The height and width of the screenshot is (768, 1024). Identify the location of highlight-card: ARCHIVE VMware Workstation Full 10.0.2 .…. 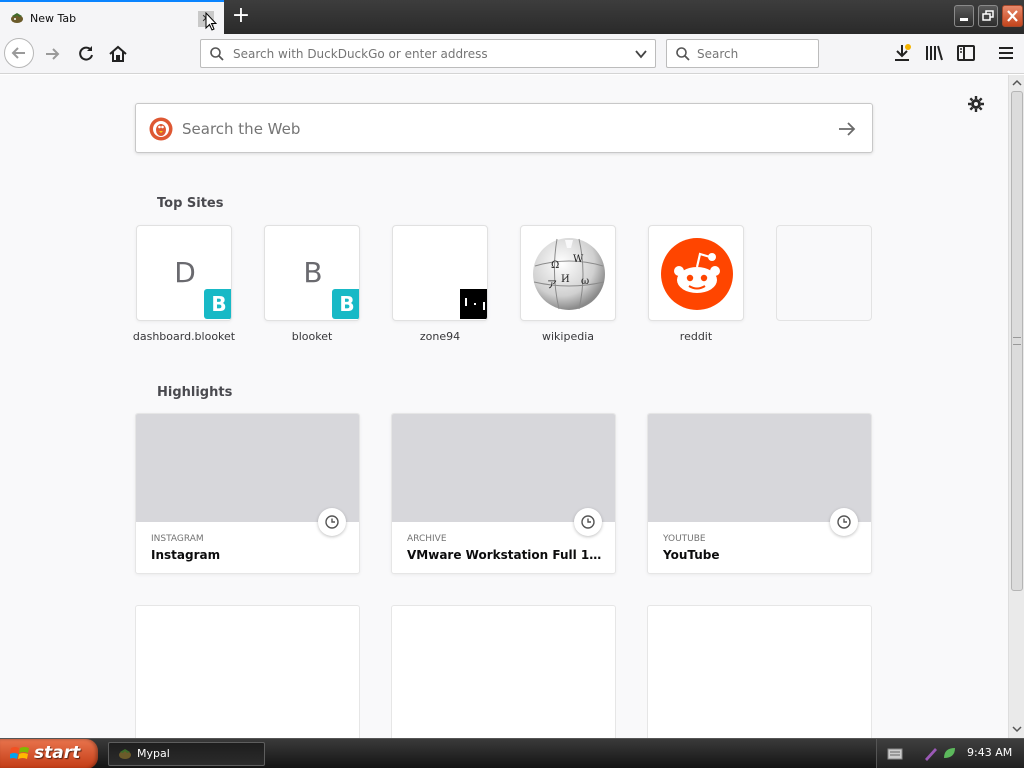
(503, 493).